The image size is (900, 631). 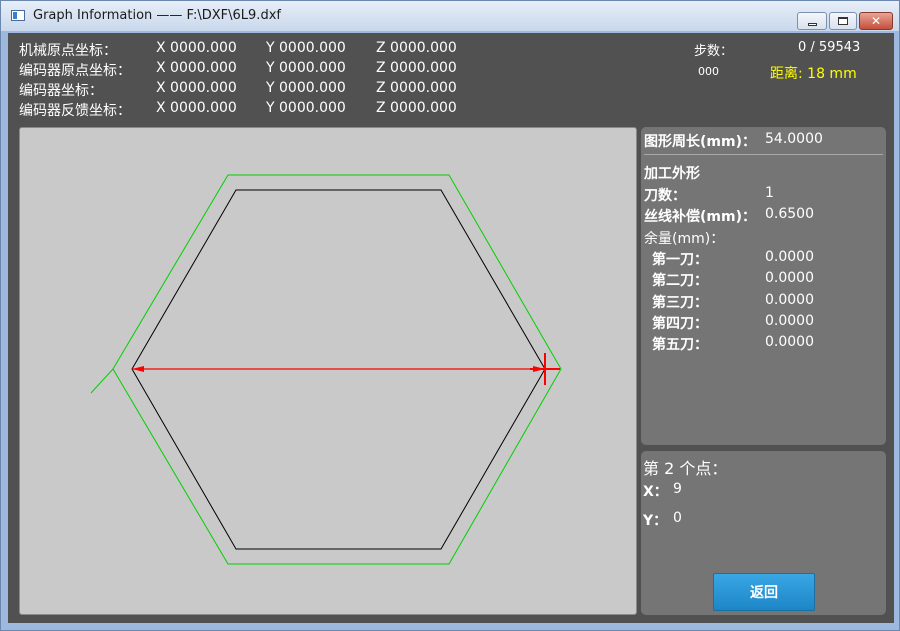 What do you see at coordinates (68, 51) in the screenshot?
I see `coord-label: 机械原点坐标：` at bounding box center [68, 51].